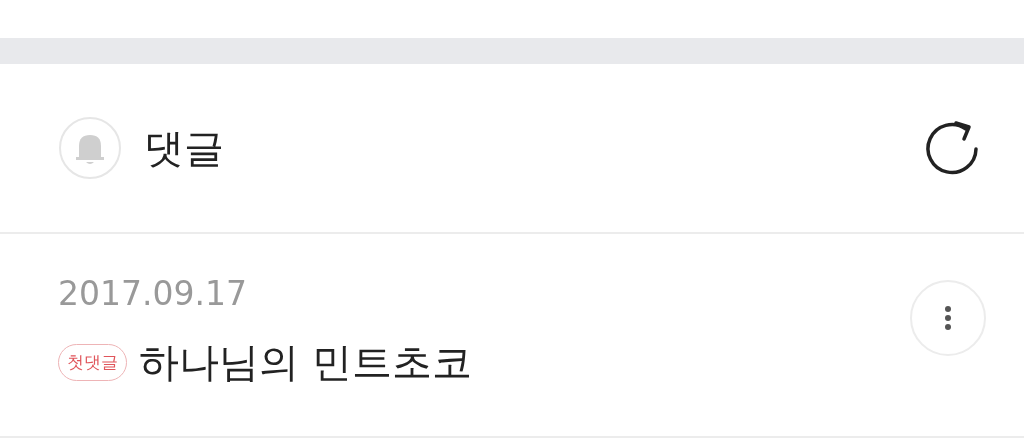 The width and height of the screenshot is (1024, 446). I want to click on comment-date: 2017.09.17, so click(153, 293).